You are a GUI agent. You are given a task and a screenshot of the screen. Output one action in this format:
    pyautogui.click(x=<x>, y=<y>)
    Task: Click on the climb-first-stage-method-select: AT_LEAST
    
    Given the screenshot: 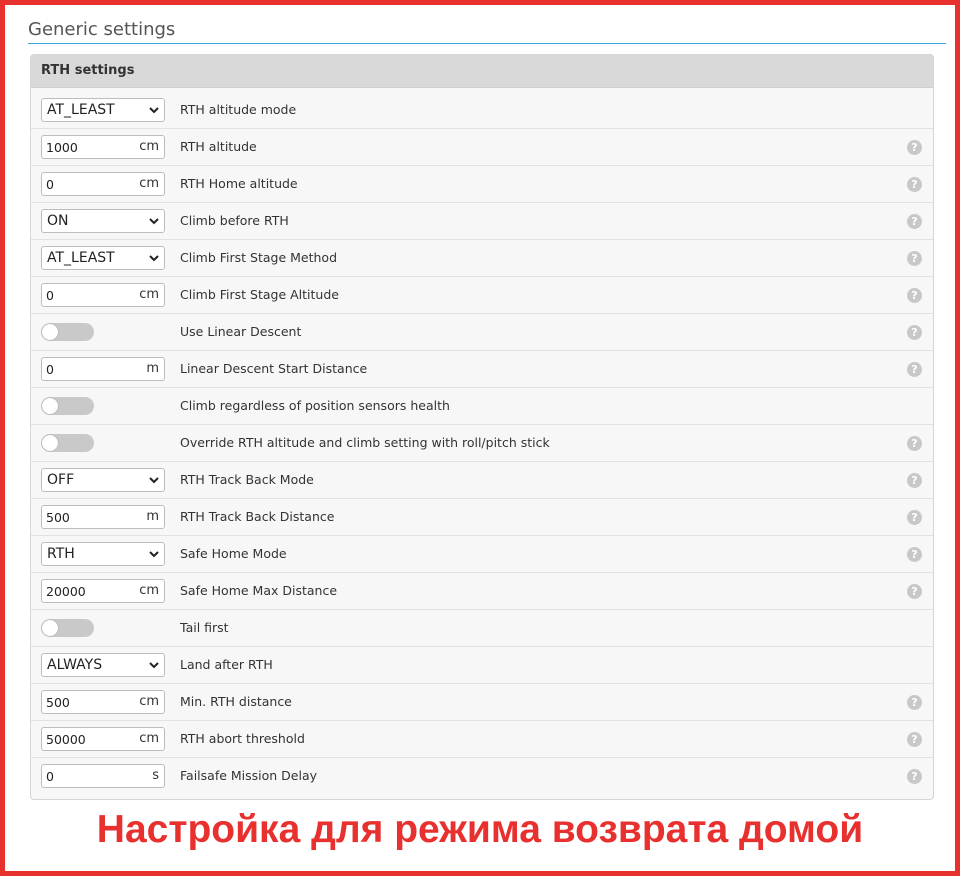 What is the action you would take?
    pyautogui.click(x=103, y=258)
    